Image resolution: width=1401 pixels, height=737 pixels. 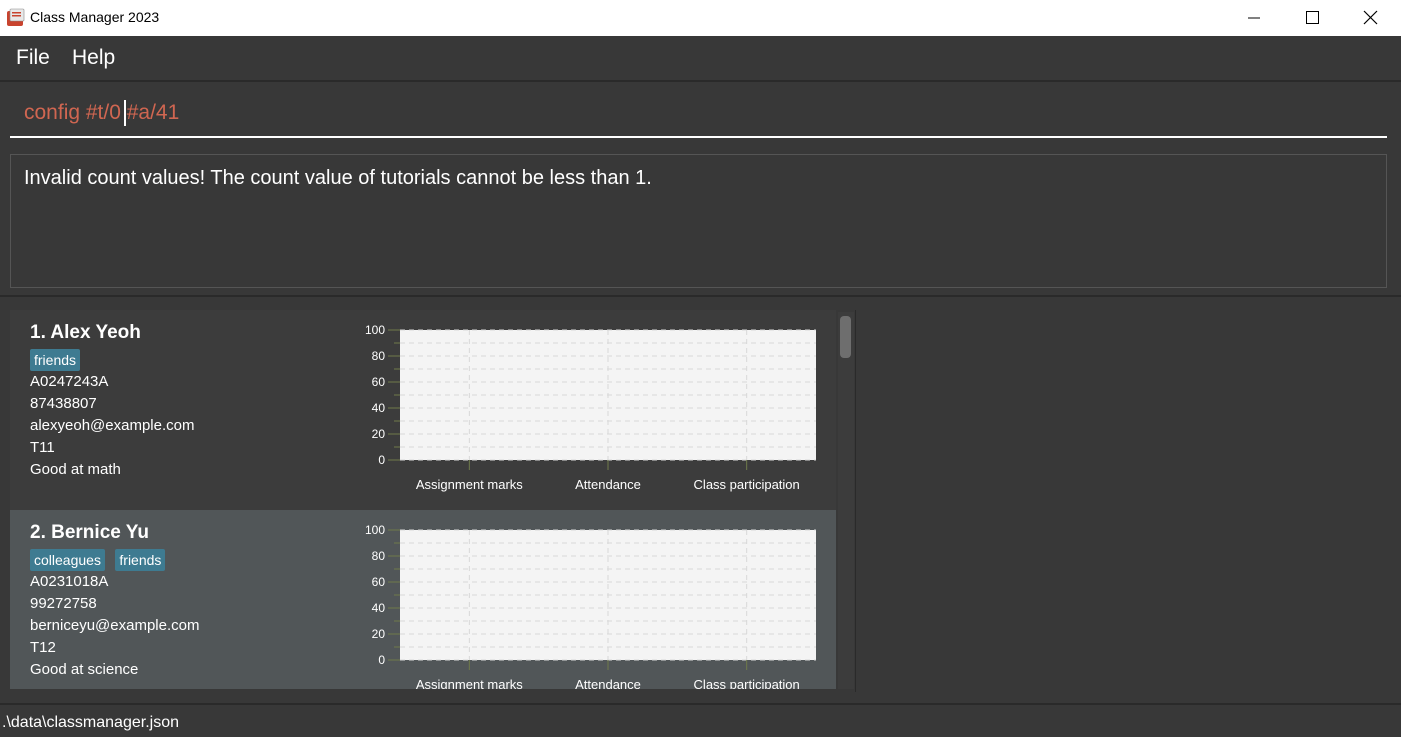 What do you see at coordinates (700, 81) in the screenshot?
I see `menu-divider` at bounding box center [700, 81].